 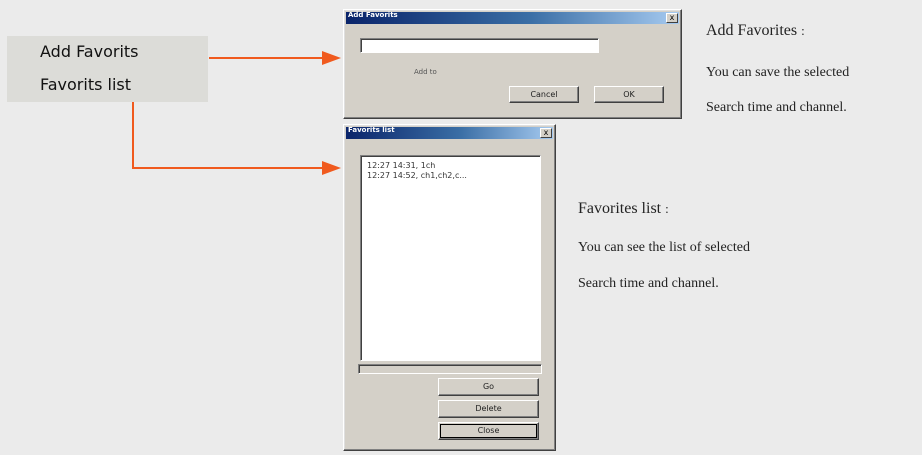 What do you see at coordinates (803, 30) in the screenshot?
I see `add-favorites-colon: :` at bounding box center [803, 30].